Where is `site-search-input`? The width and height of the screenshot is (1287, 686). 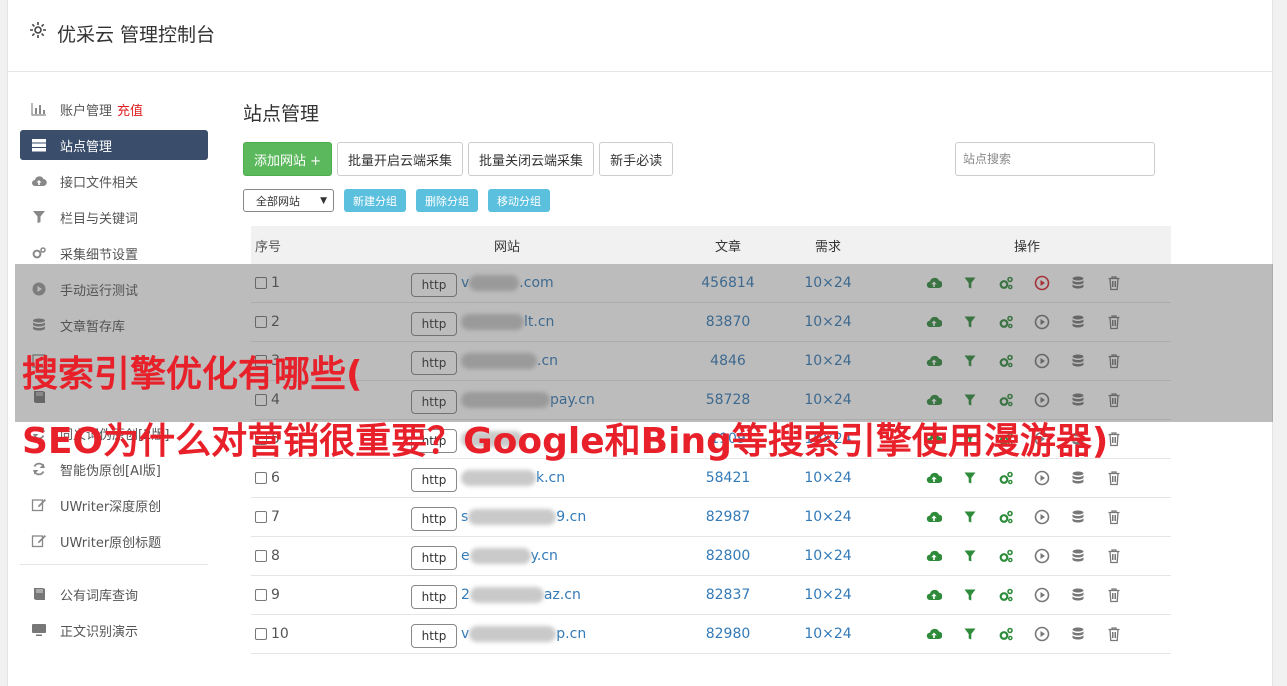
site-search-input is located at coordinates (1055, 159).